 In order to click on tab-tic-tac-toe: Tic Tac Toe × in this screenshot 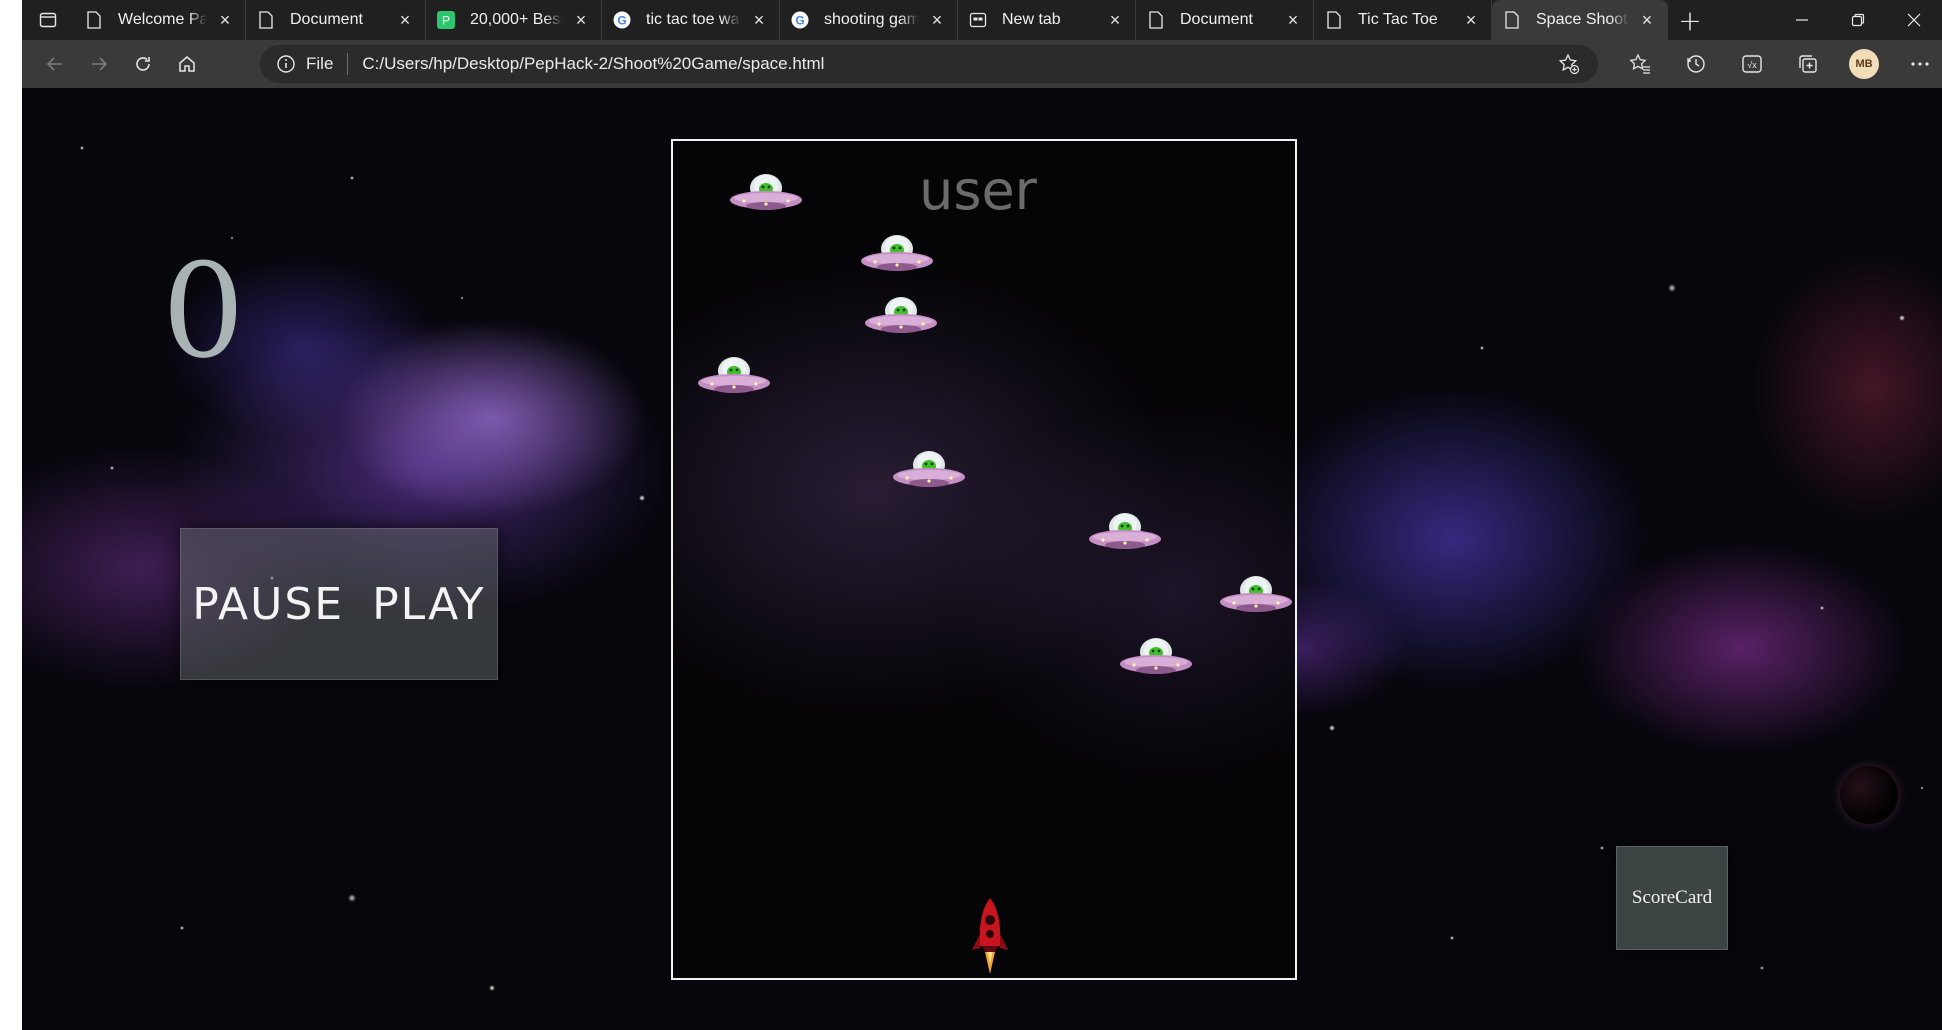, I will do `click(1403, 20)`.